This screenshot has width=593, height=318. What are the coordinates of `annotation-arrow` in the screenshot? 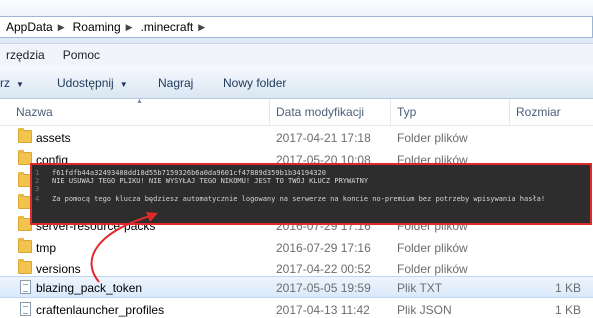 It's located at (124, 247).